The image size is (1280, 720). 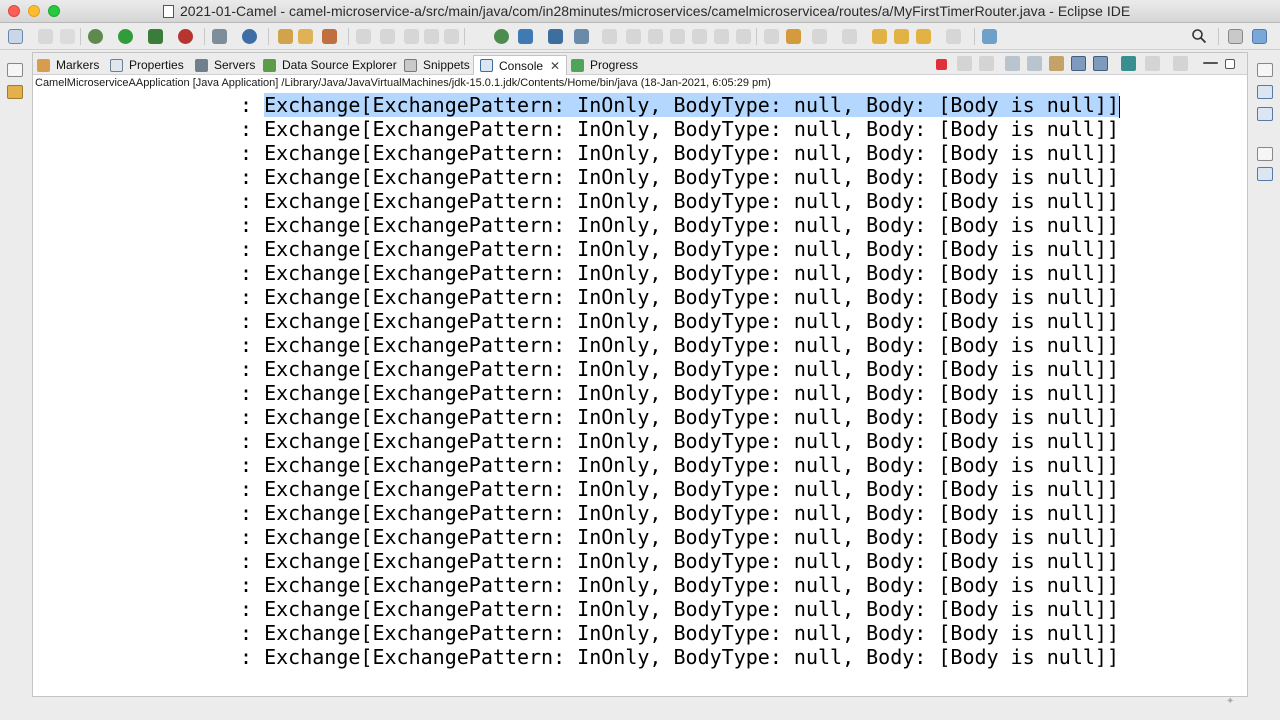 I want to click on open-task-icon, so click(x=329, y=36).